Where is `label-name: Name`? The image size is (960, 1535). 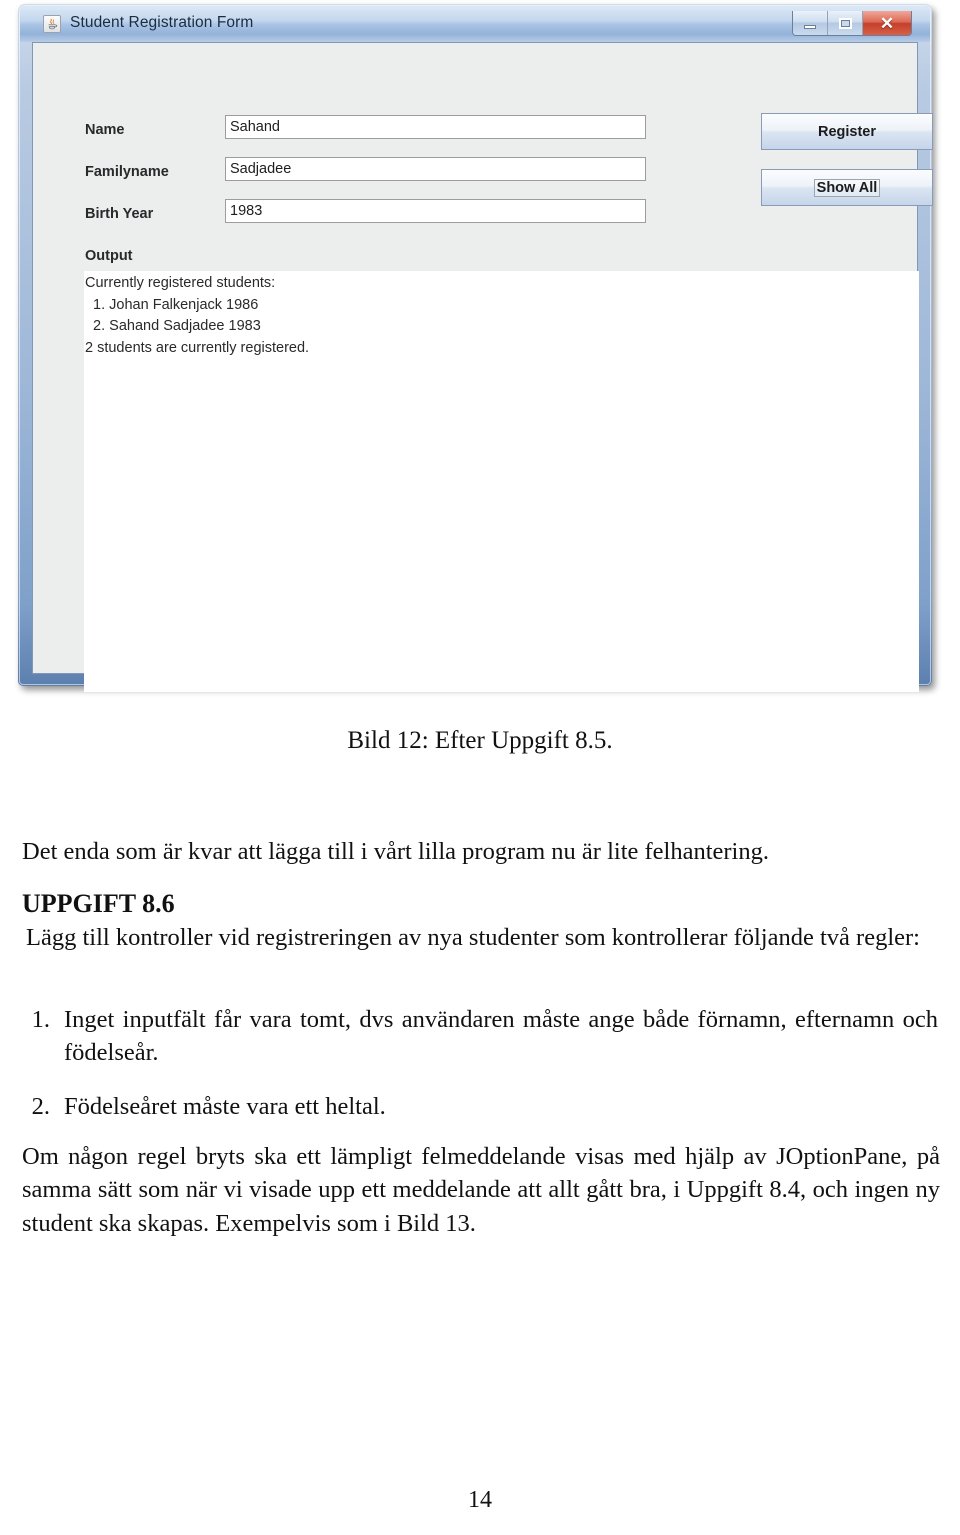
label-name: Name is located at coordinates (105, 130).